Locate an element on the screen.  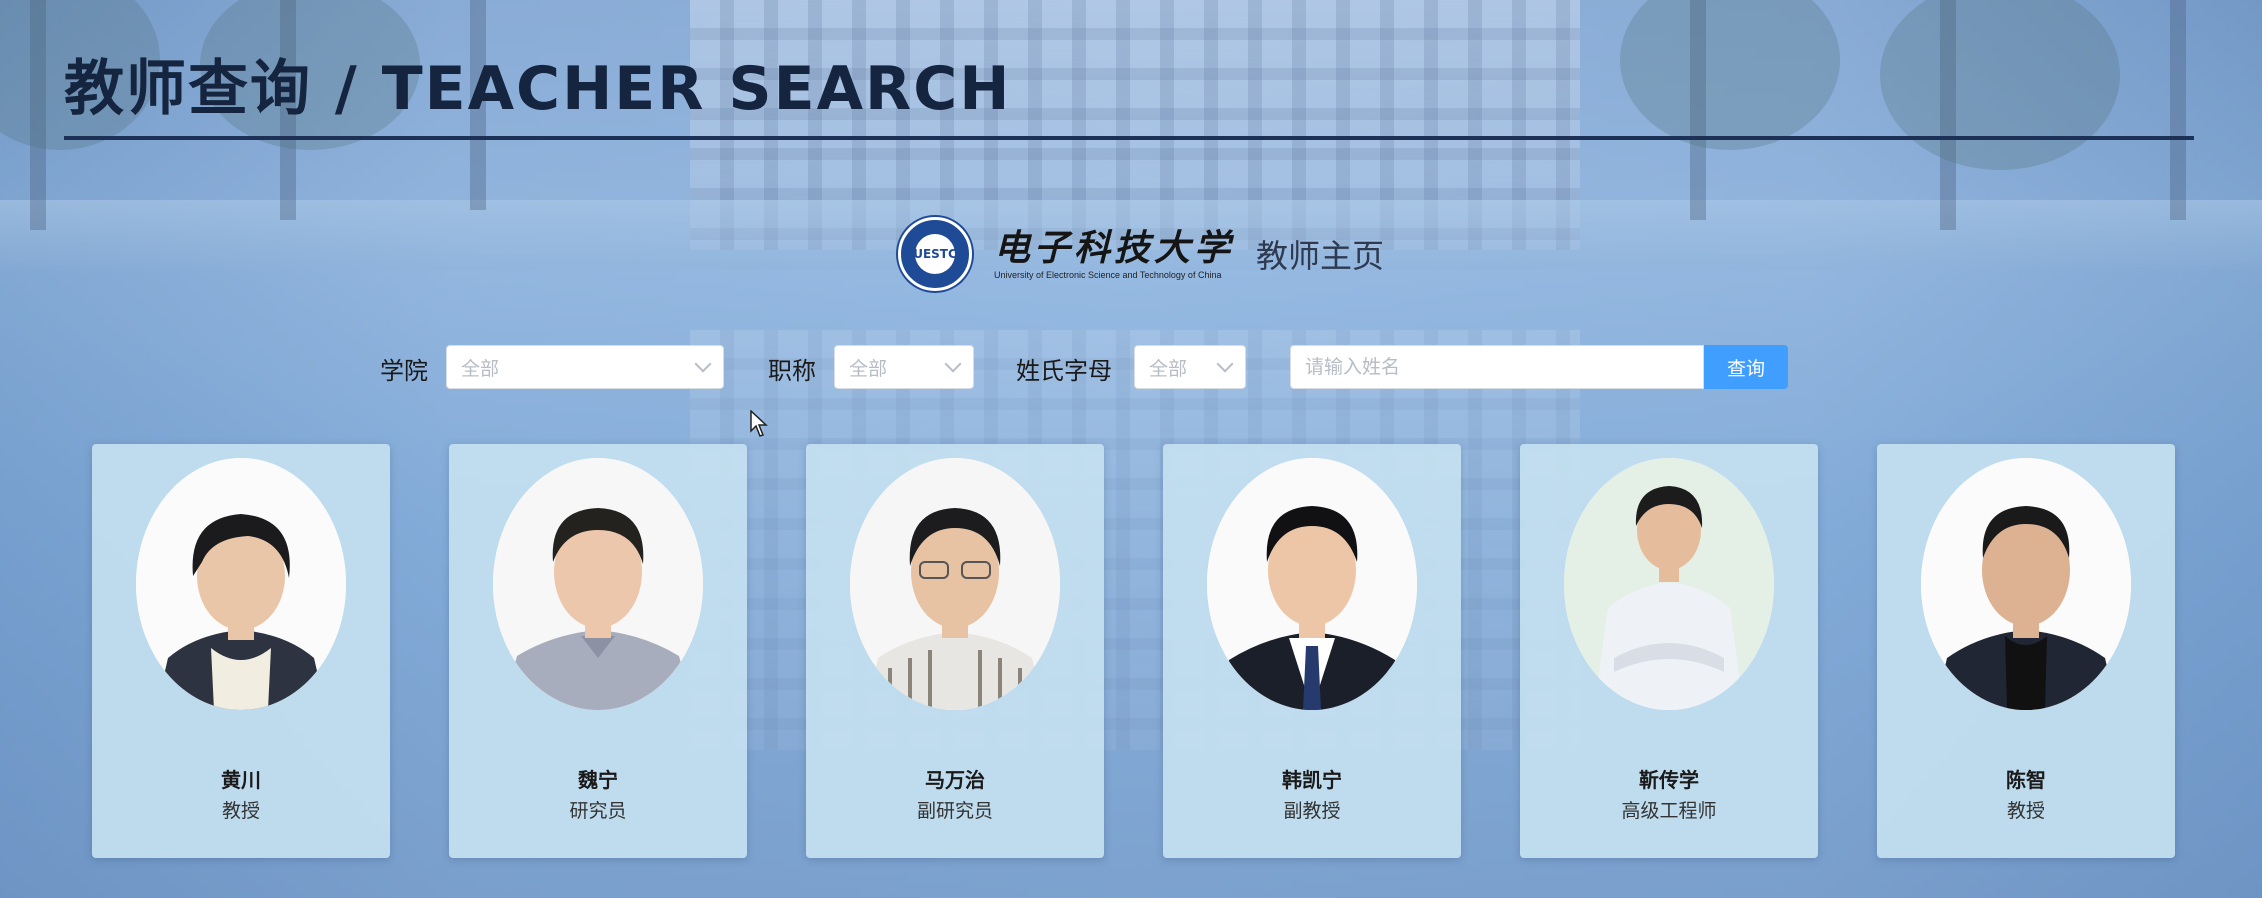
teacher-rank: 副研究员 is located at coordinates (954, 811).